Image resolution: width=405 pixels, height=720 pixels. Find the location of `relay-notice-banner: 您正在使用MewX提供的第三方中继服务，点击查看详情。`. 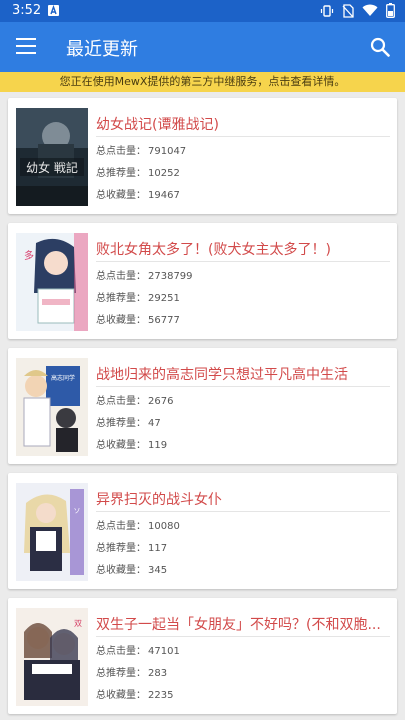

relay-notice-banner: 您正在使用MewX提供的第三方中继服务，点击查看详情。 is located at coordinates (202, 82).